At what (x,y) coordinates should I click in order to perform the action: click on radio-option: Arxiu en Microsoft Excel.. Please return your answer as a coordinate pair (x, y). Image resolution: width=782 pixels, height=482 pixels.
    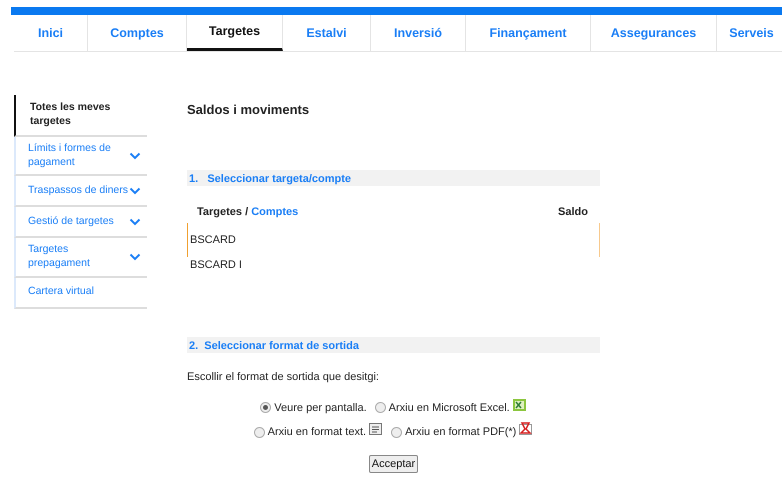
    Looking at the image, I should click on (442, 408).